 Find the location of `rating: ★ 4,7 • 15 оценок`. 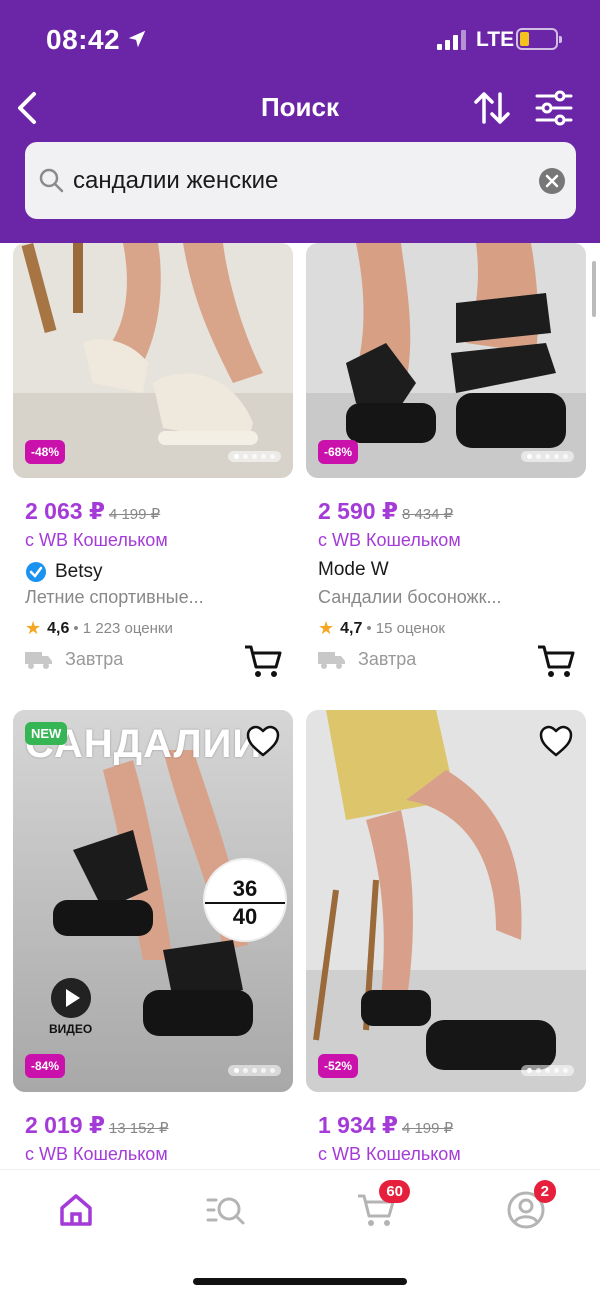

rating: ★ 4,7 • 15 оценок is located at coordinates (381, 628).